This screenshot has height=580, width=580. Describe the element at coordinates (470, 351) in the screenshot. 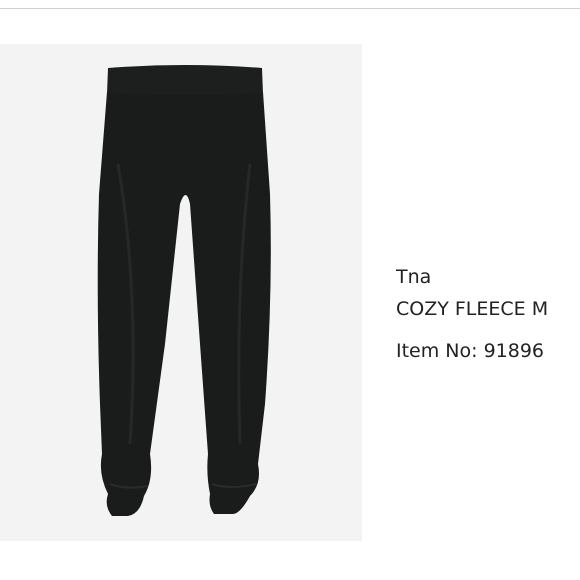

I see `item-number: Item No: 91896` at that location.